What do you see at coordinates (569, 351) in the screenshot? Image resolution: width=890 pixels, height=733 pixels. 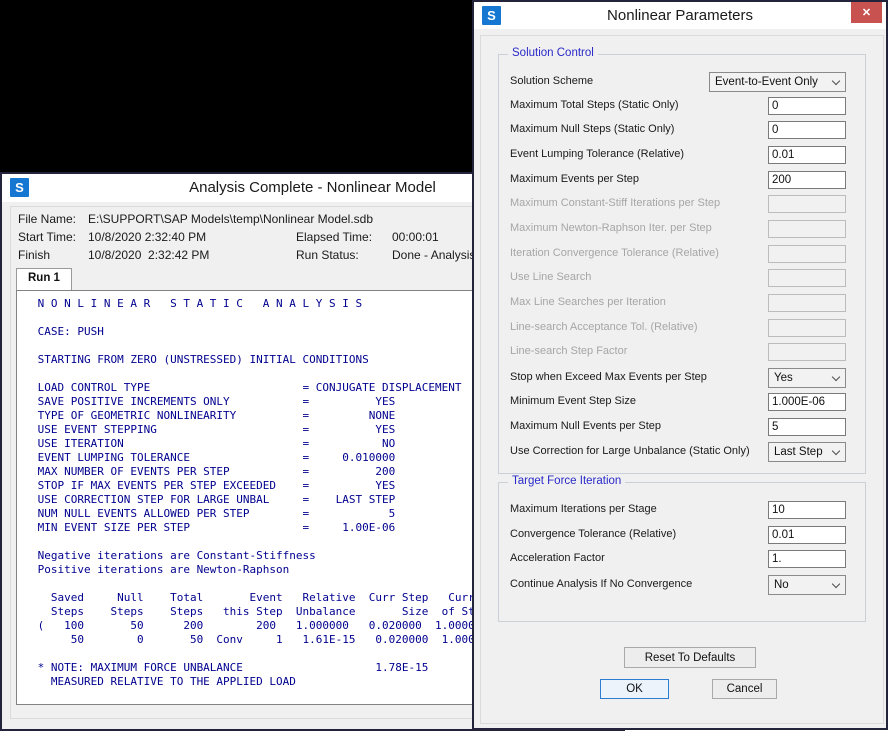 I see `line-search-step-factor-label: Line-search Step Factor` at bounding box center [569, 351].